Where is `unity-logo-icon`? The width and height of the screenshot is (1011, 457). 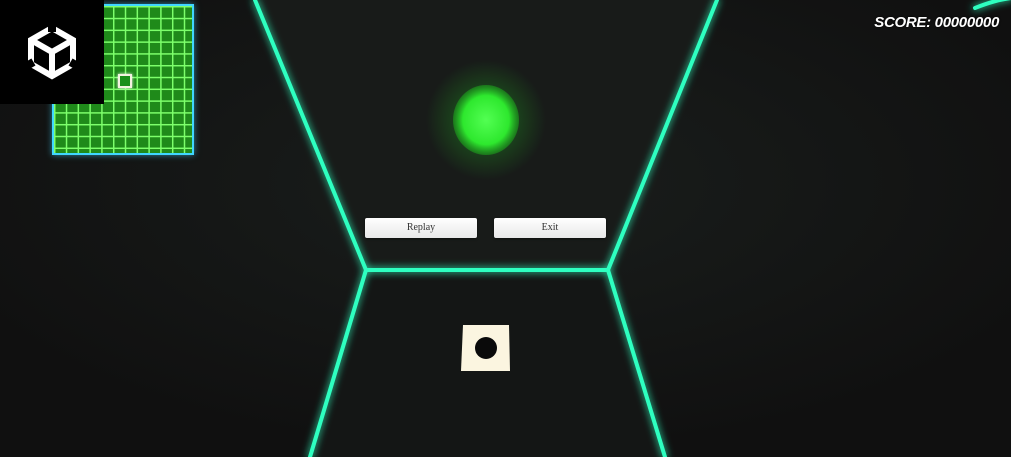 unity-logo-icon is located at coordinates (52, 52).